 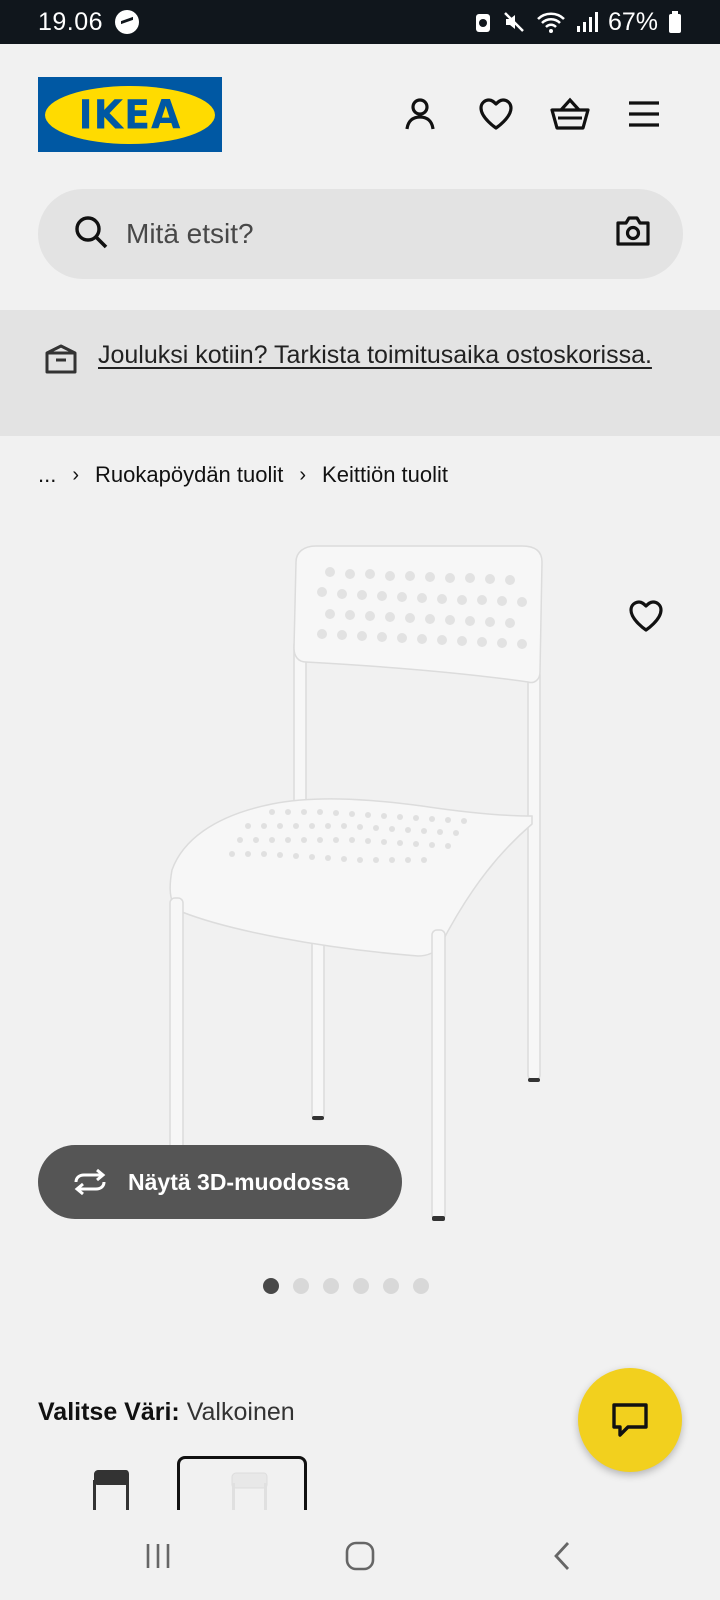 What do you see at coordinates (242, 1484) in the screenshot?
I see `color-swatch-white` at bounding box center [242, 1484].